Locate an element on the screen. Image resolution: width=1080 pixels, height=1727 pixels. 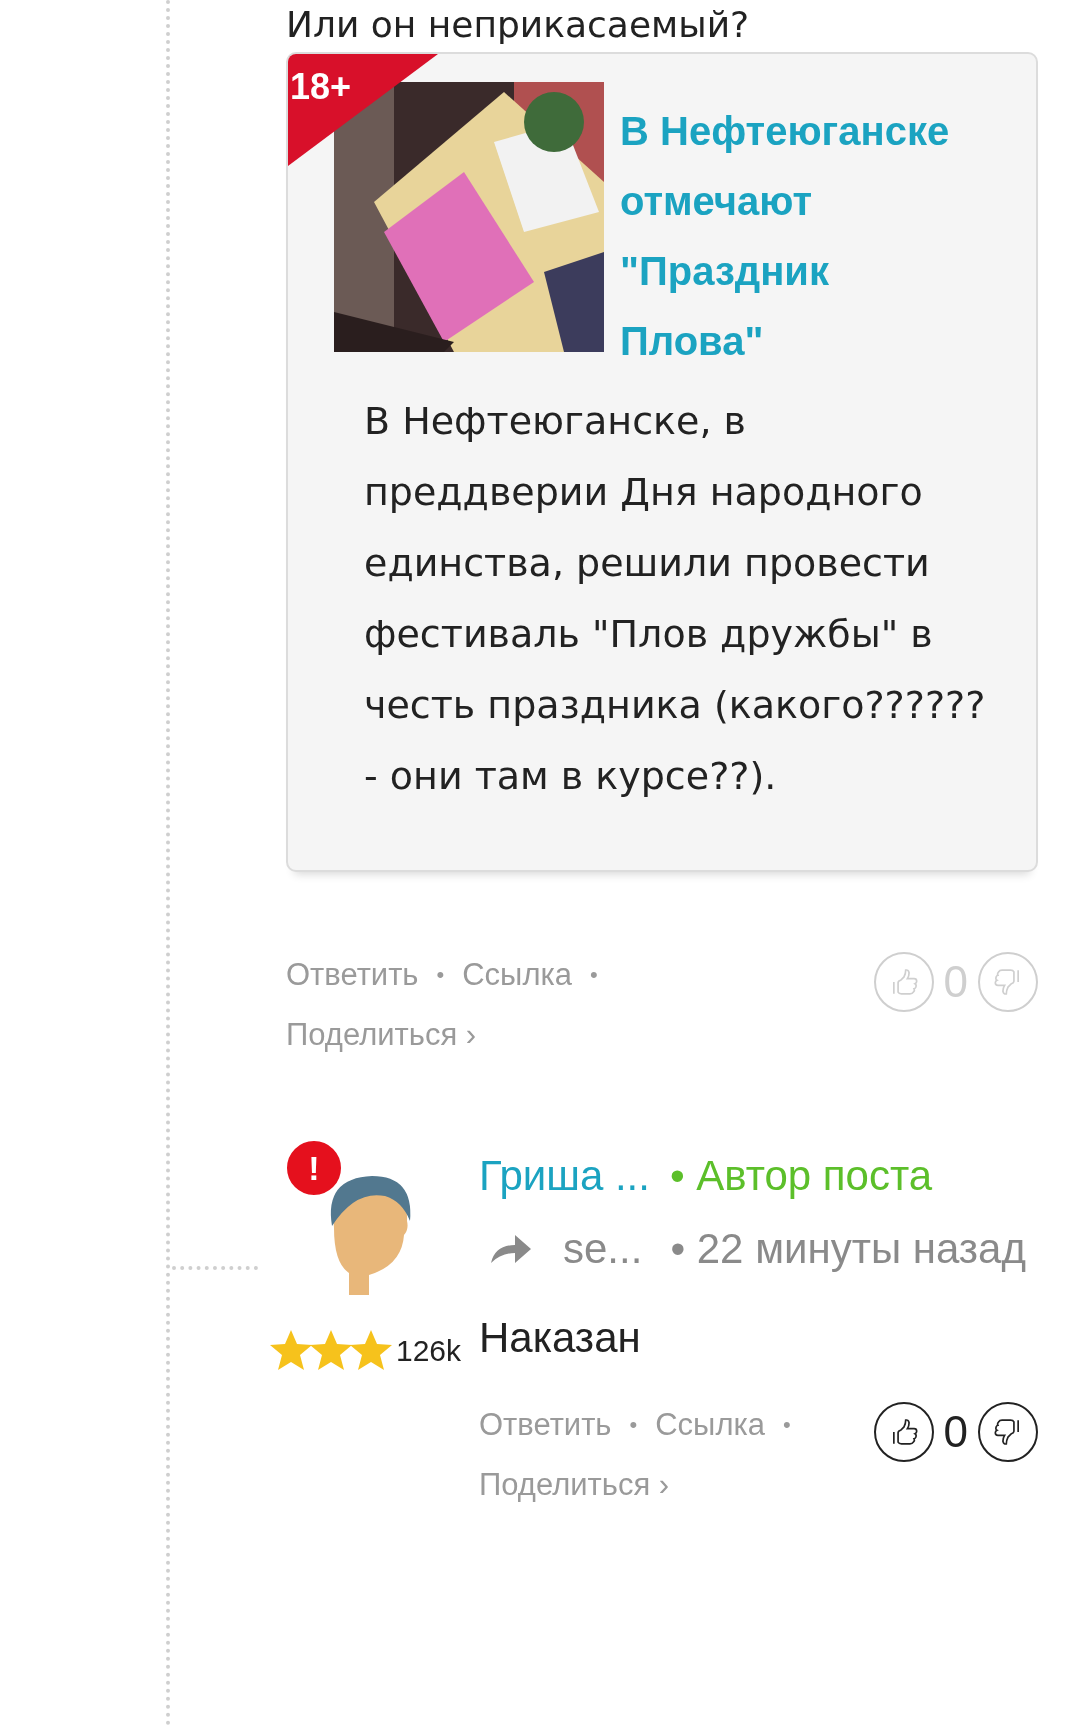
author-role: • Автор поста is located at coordinates (801, 1175).